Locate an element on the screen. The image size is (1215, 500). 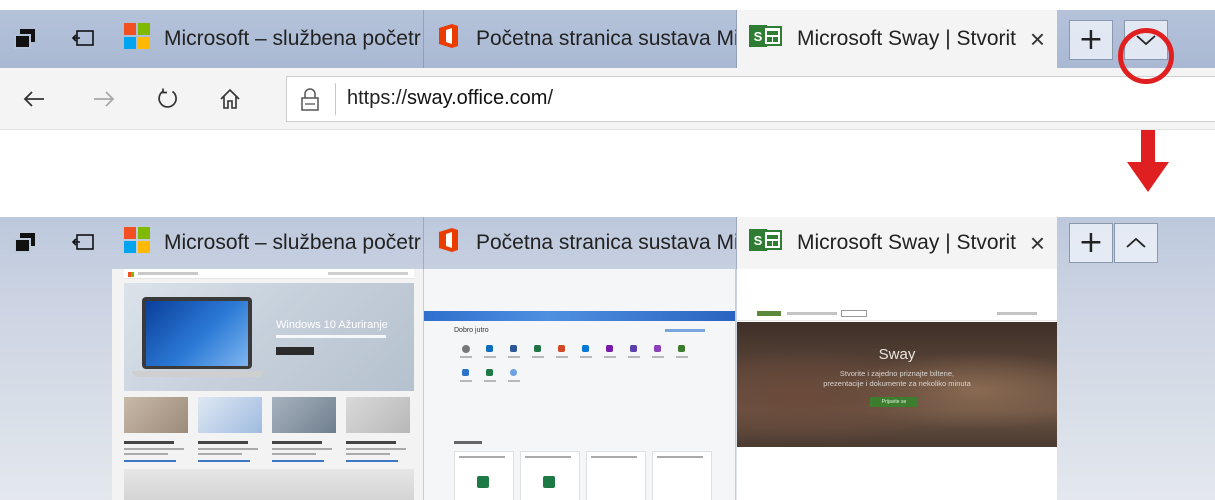
url-scheme: https:// is located at coordinates (377, 98).